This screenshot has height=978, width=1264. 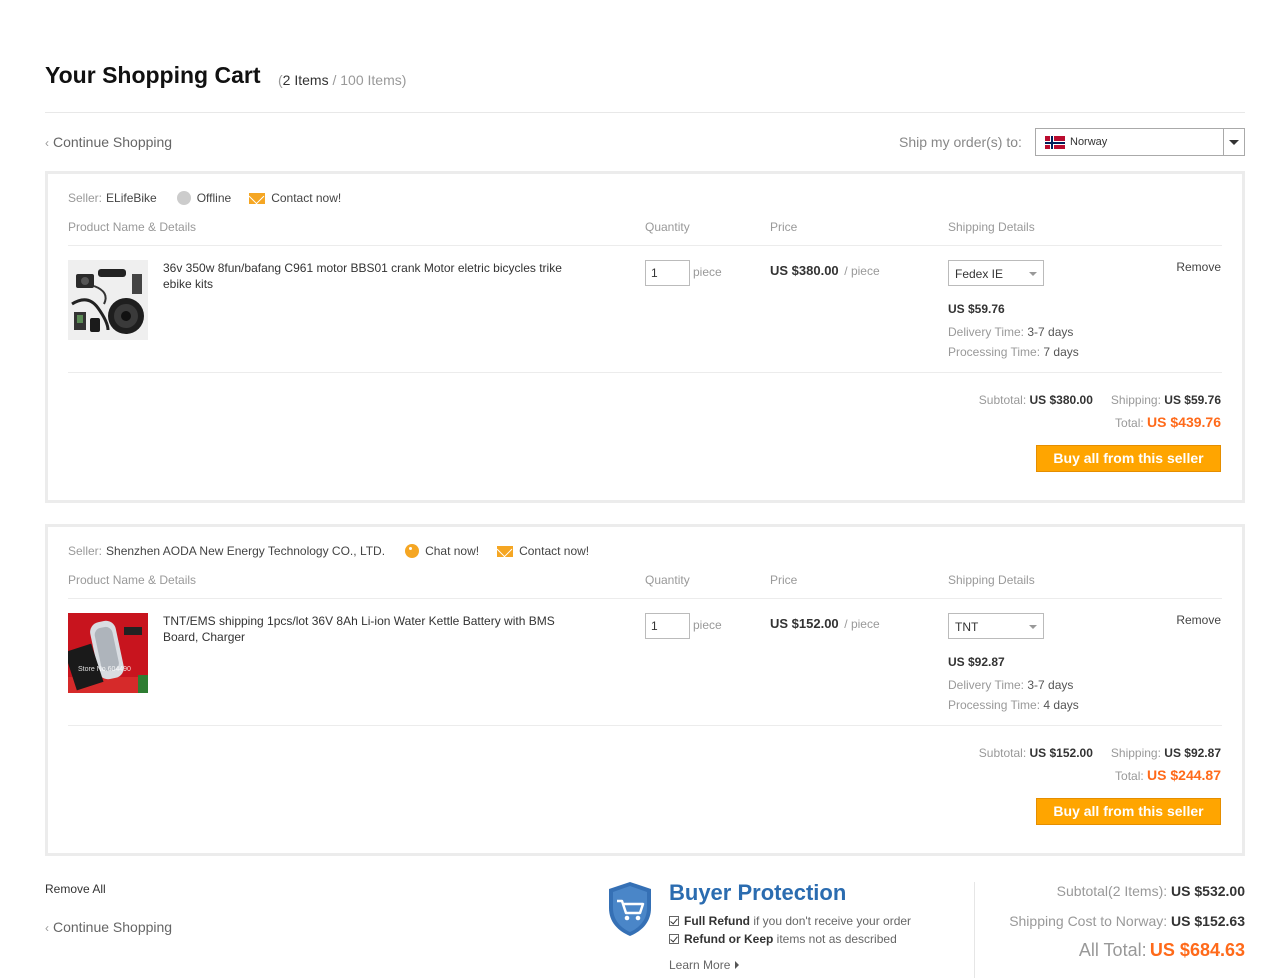 What do you see at coordinates (183, 198) in the screenshot?
I see `offline-status-icon` at bounding box center [183, 198].